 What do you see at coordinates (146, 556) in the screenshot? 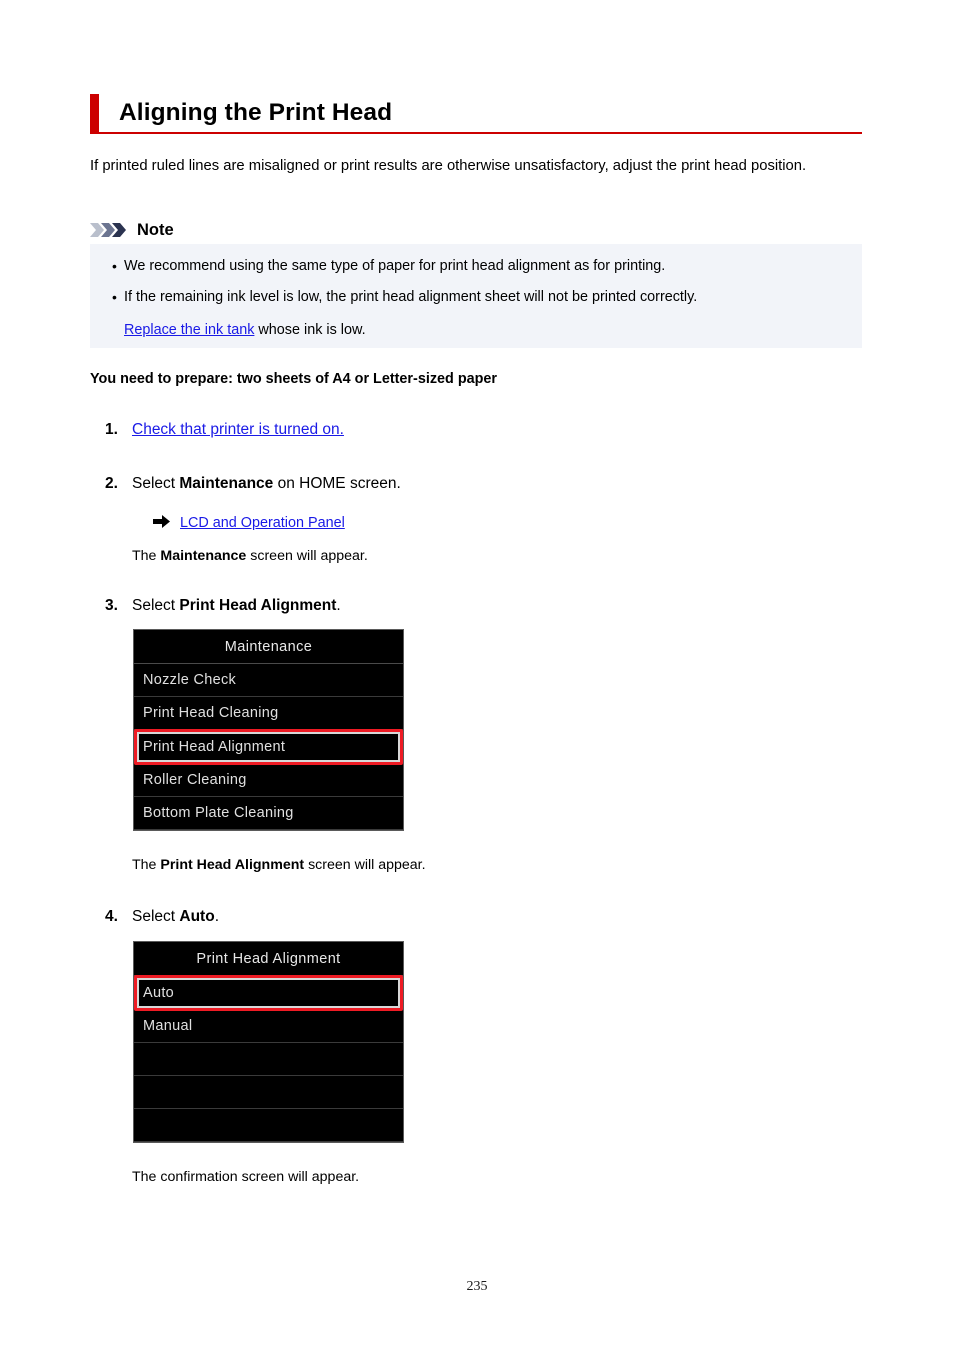
I see `step-2-result-before: The` at bounding box center [146, 556].